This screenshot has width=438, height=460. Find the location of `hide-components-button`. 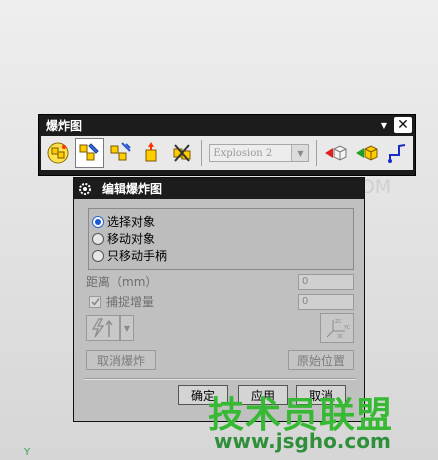

hide-components-button is located at coordinates (334, 153).